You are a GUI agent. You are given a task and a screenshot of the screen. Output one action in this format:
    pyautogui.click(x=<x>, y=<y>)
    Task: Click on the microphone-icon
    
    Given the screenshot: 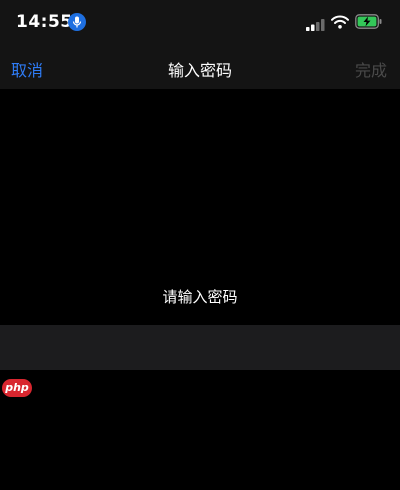 What is the action you would take?
    pyautogui.click(x=77, y=22)
    